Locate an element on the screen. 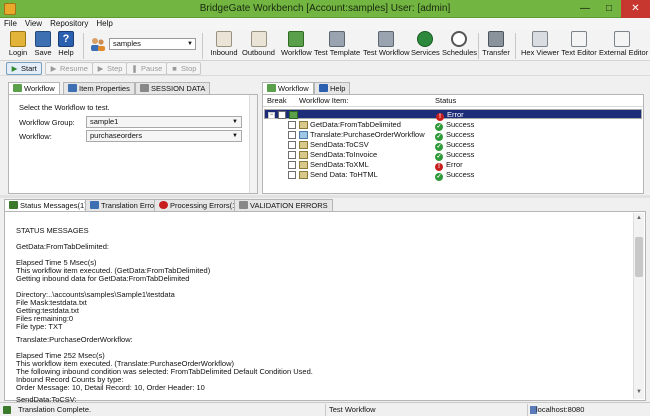 The image size is (650, 416). hex-viewer-button: Hex Viewer is located at coordinates (540, 46).